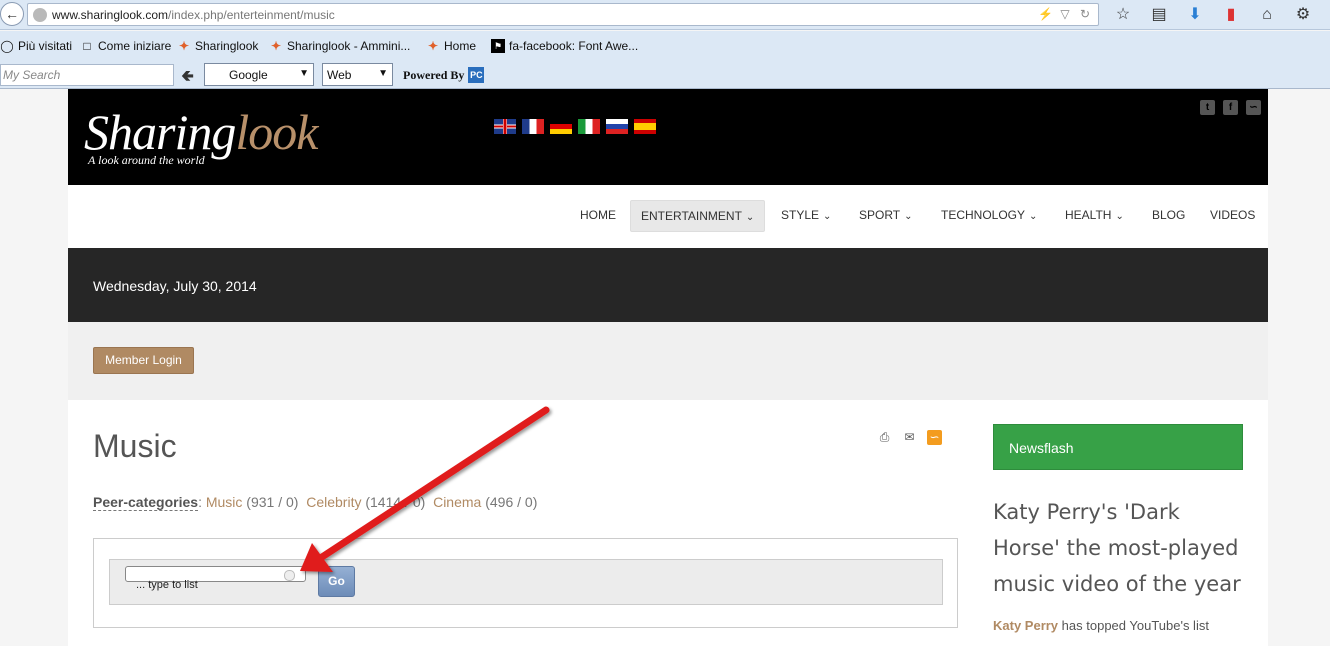  What do you see at coordinates (1232, 216) in the screenshot?
I see `nav-videos: VIDEOS` at bounding box center [1232, 216].